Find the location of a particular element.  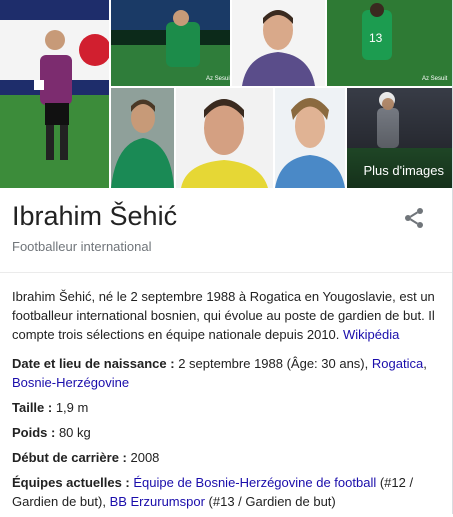

fact-weight: Poids : 80 kg is located at coordinates (225, 432).